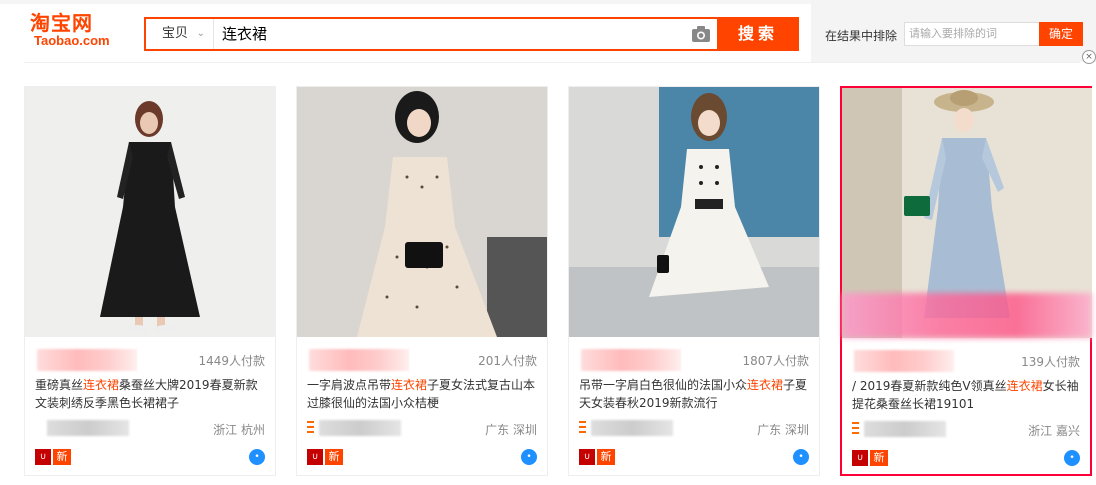 This screenshot has width=1096, height=485. What do you see at coordinates (968, 395) in the screenshot?
I see `product-title: / 2019春夏新款纯色V领真丝连衣裙女长袖提花桑蚕丝长裙19101` at bounding box center [968, 395].